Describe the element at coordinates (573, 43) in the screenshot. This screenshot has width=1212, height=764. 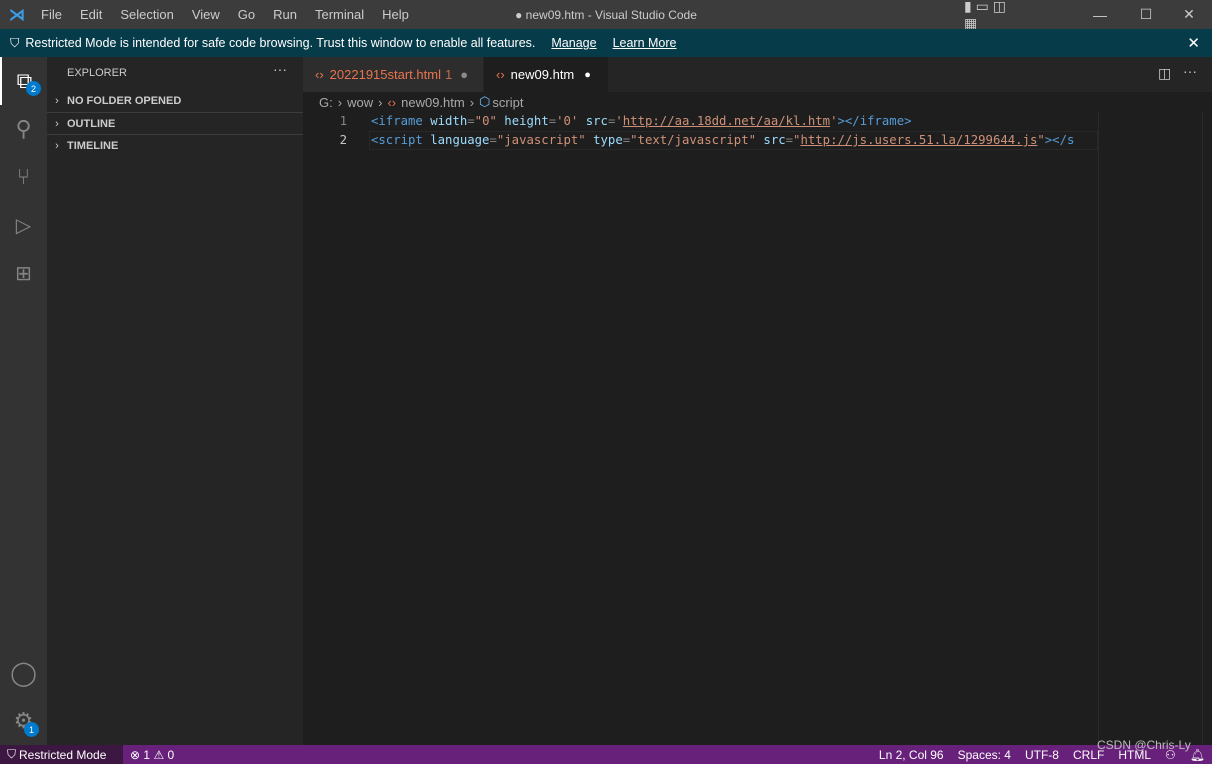
I see `manage-link: Manage` at that location.